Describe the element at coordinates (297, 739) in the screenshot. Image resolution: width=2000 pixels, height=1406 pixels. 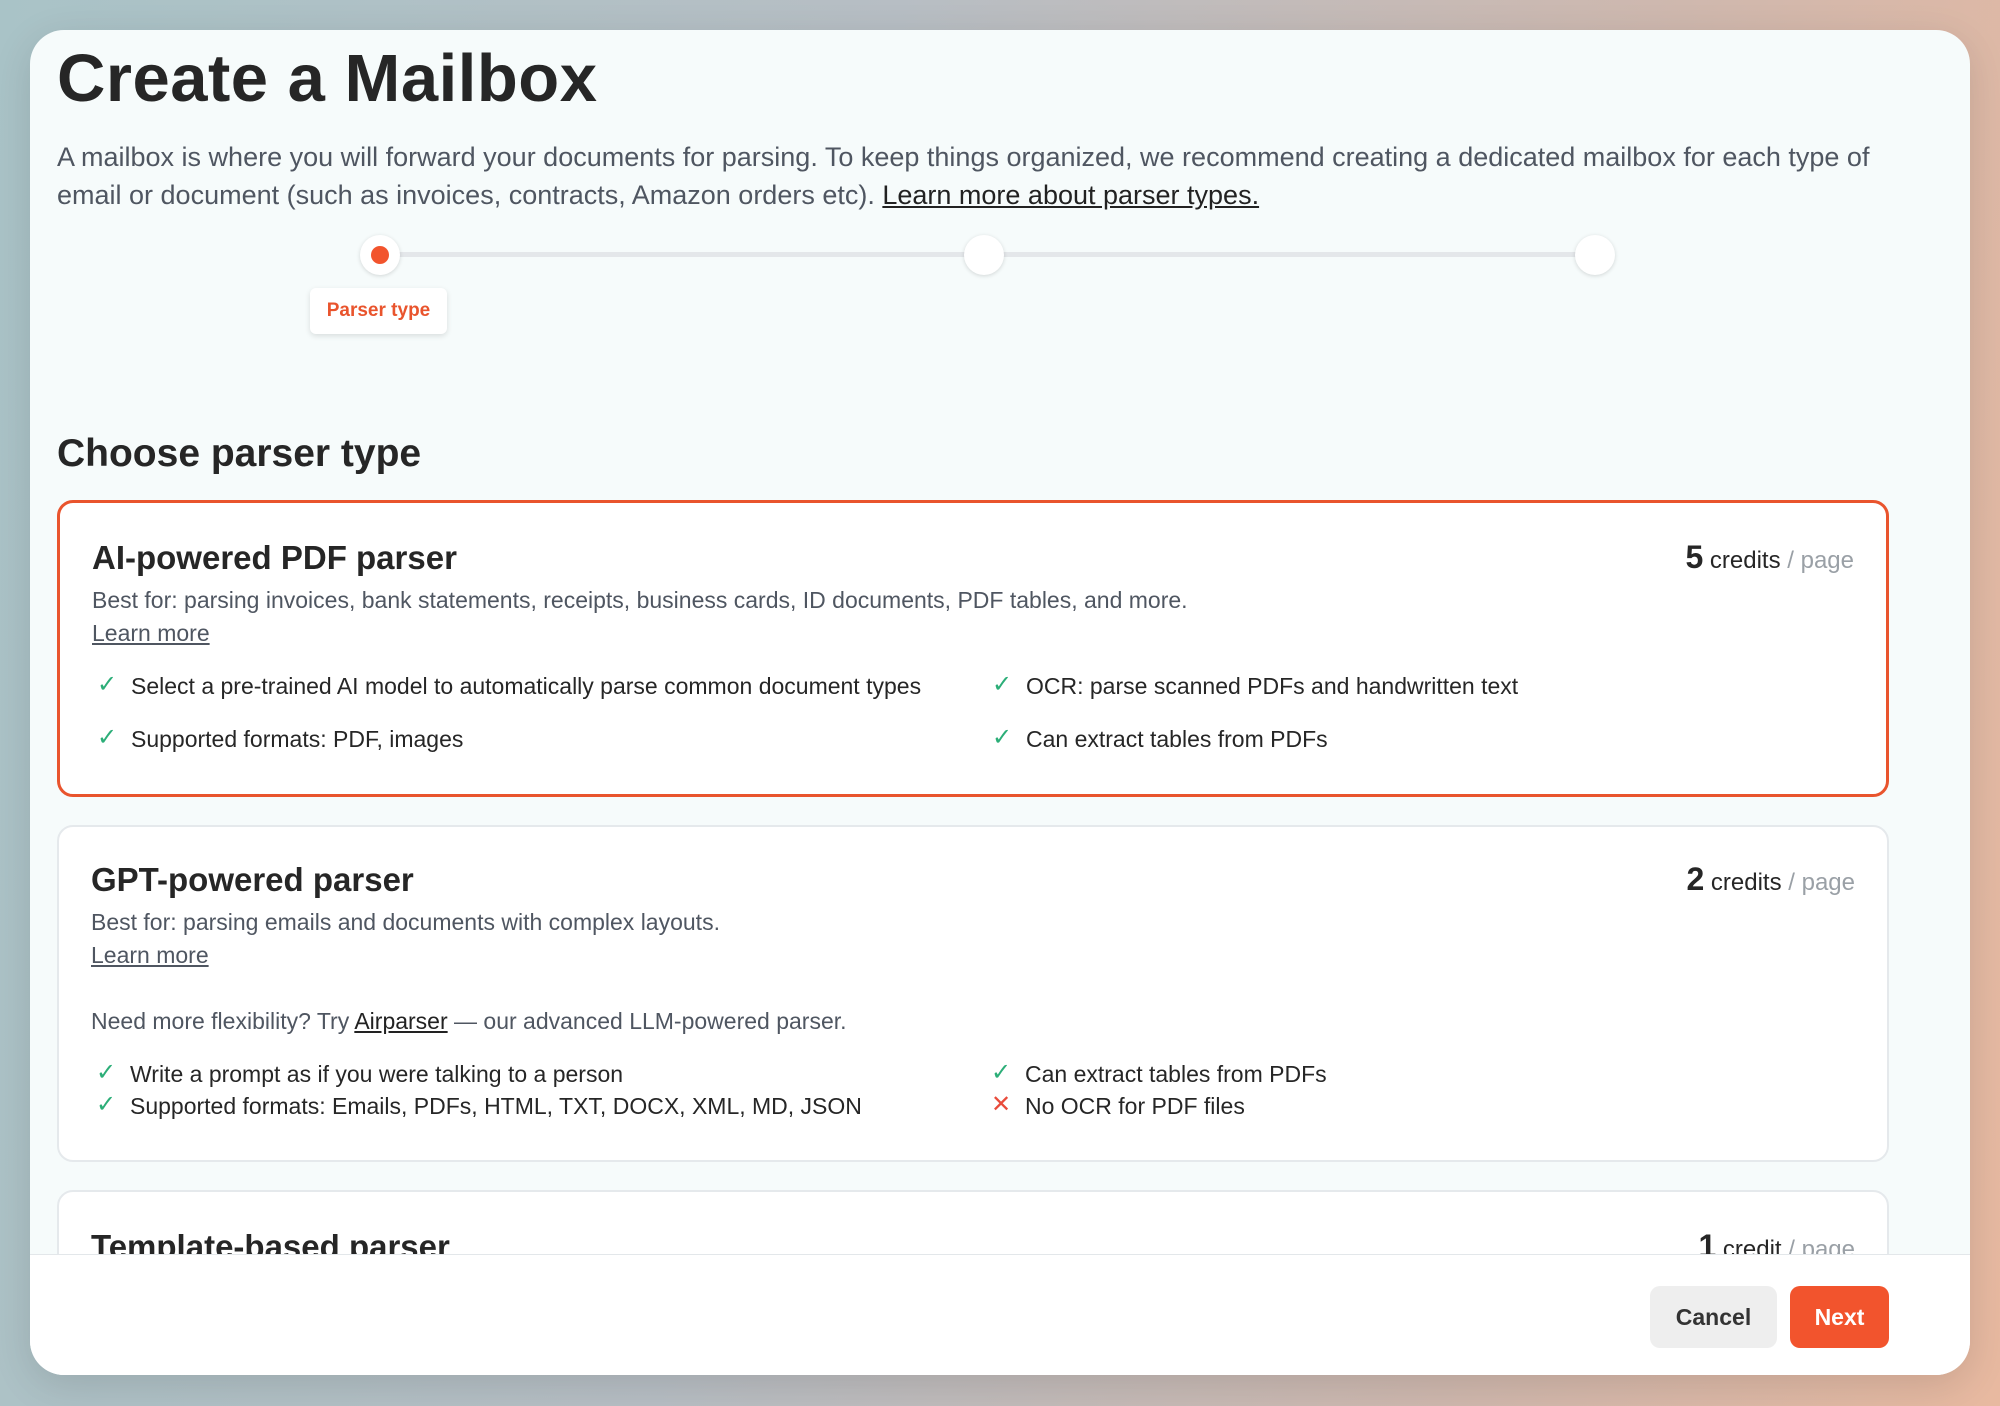
I see `feature-text: Supported formats: PDF, images` at that location.